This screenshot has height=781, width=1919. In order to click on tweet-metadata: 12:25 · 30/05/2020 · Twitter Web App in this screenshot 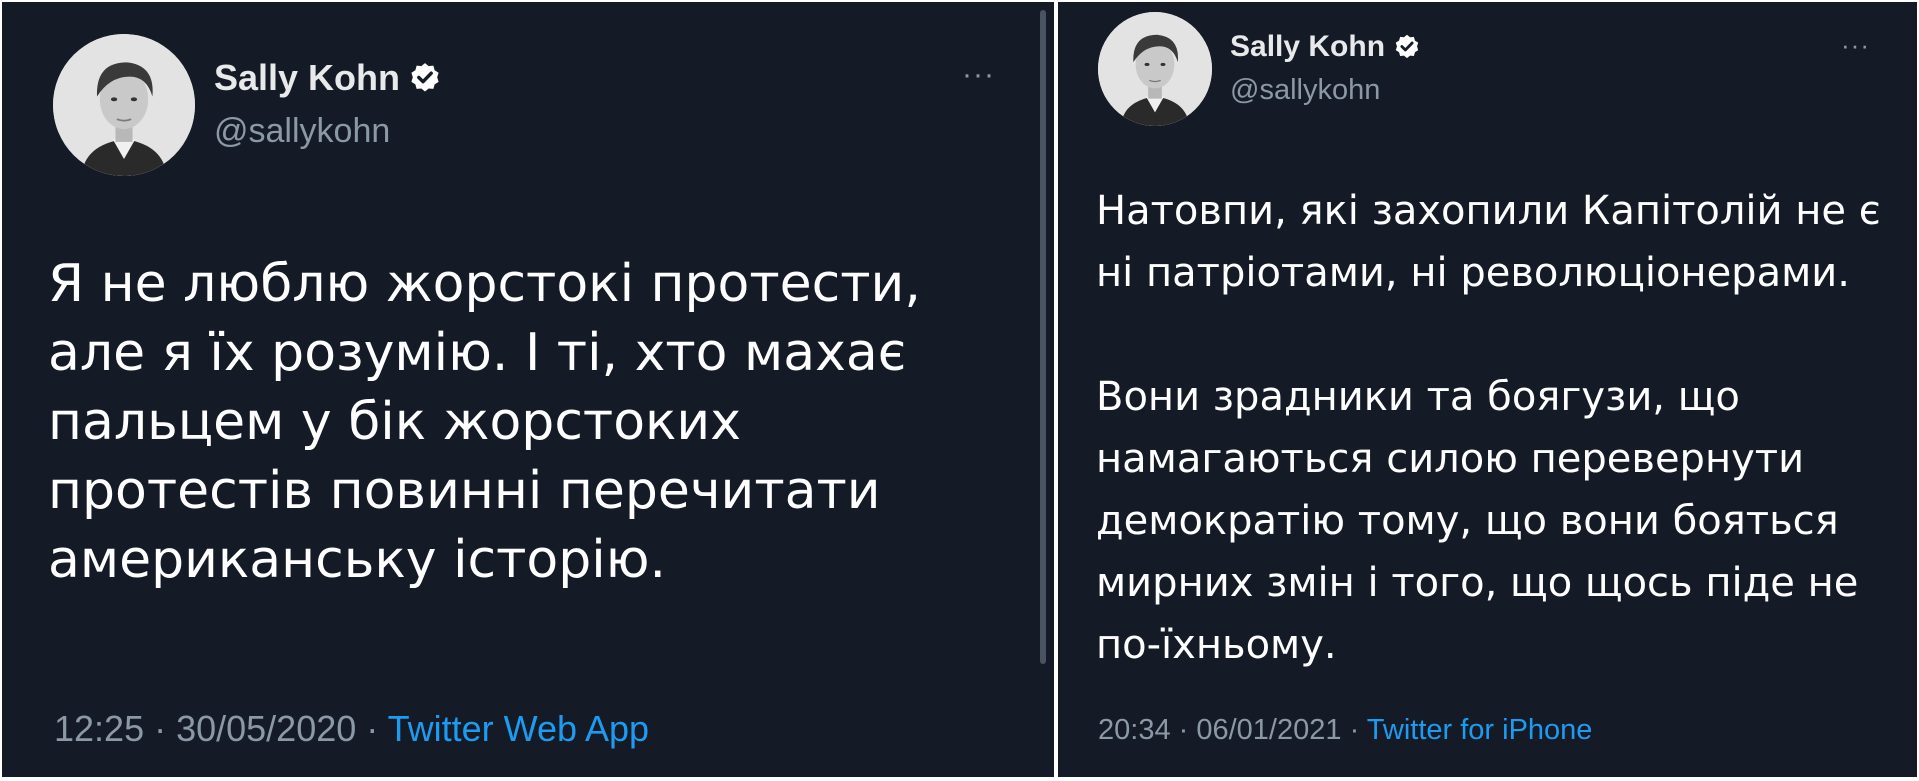, I will do `click(351, 729)`.